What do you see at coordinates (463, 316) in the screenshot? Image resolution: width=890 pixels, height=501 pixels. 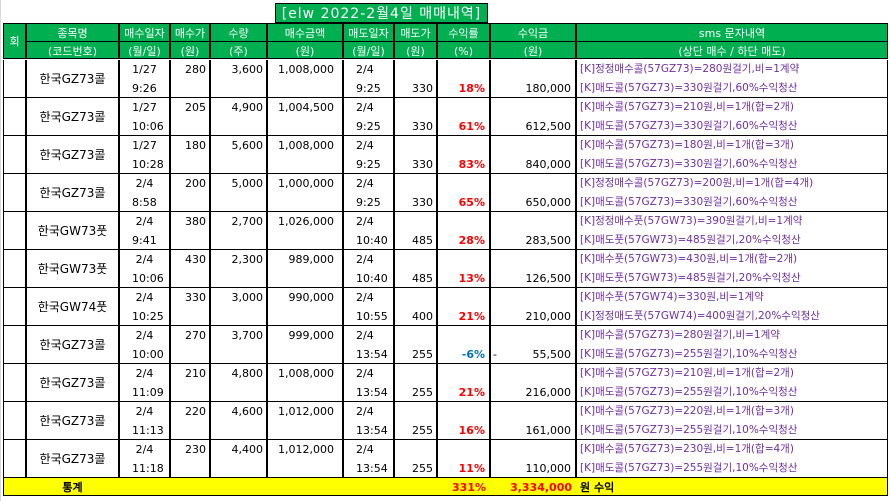 I see `row-return-pct: 21%` at bounding box center [463, 316].